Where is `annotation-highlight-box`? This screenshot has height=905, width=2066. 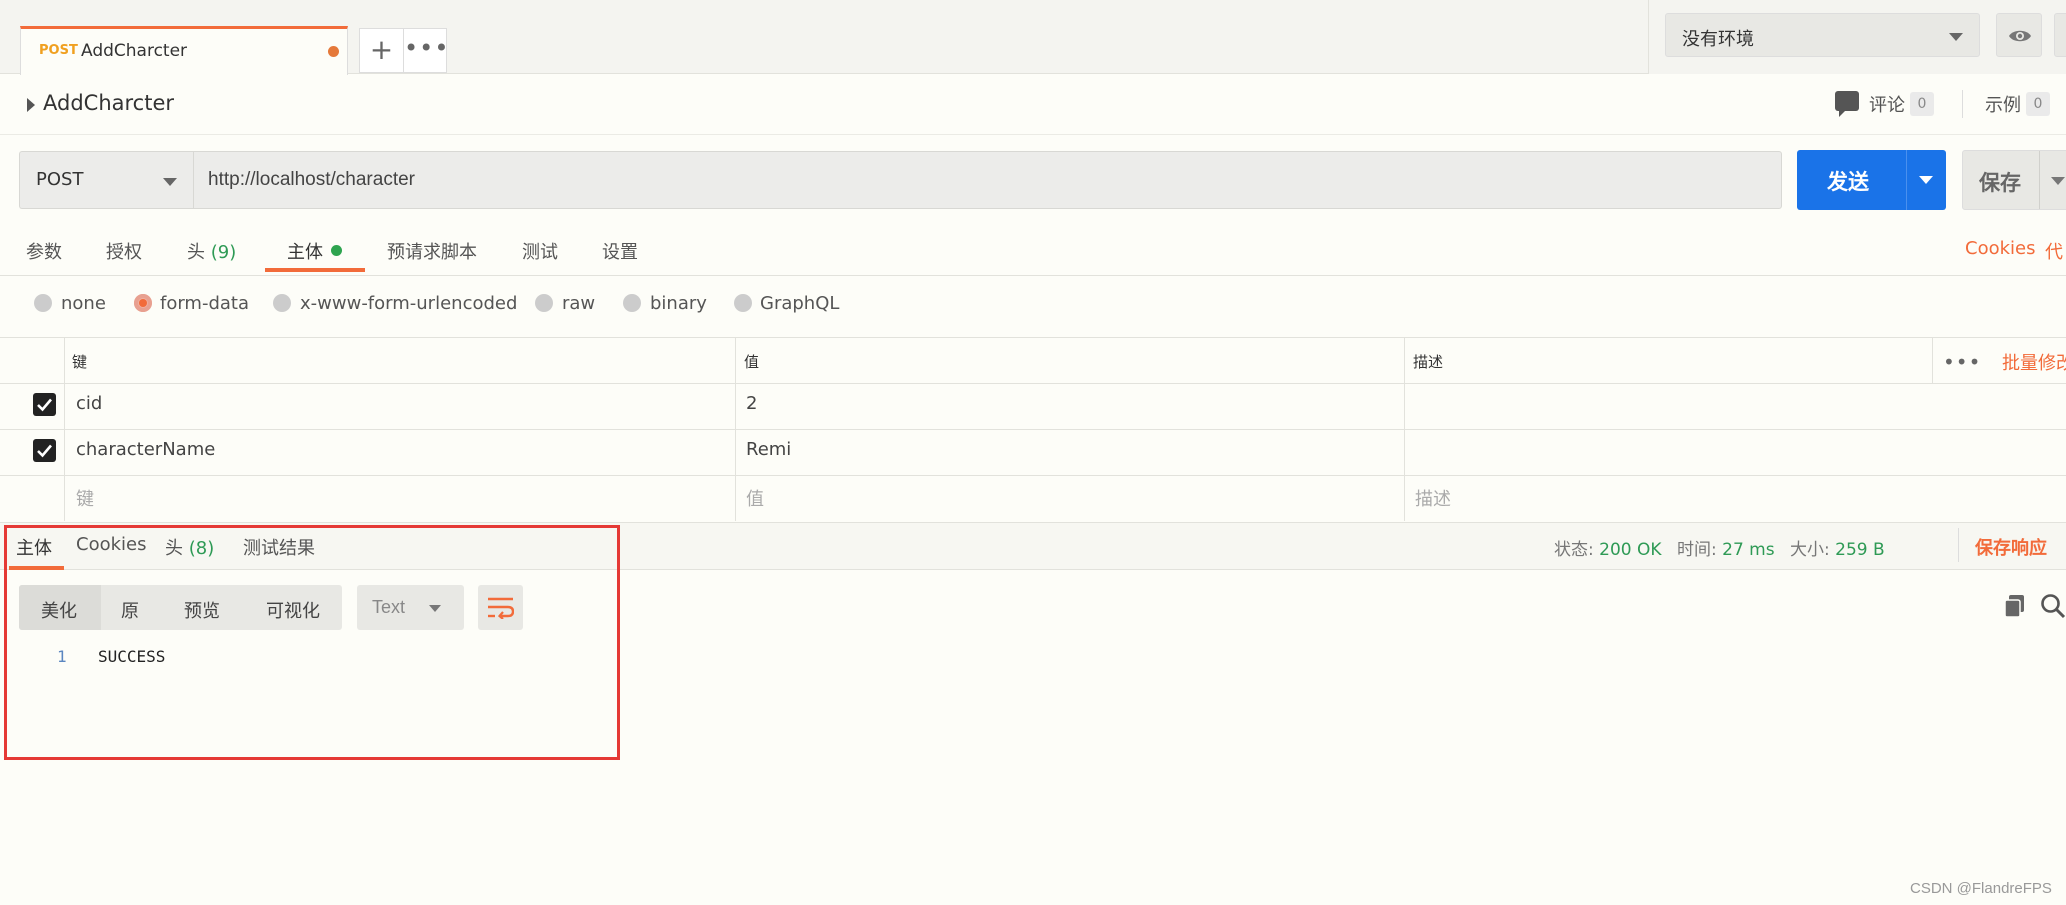
annotation-highlight-box is located at coordinates (312, 642).